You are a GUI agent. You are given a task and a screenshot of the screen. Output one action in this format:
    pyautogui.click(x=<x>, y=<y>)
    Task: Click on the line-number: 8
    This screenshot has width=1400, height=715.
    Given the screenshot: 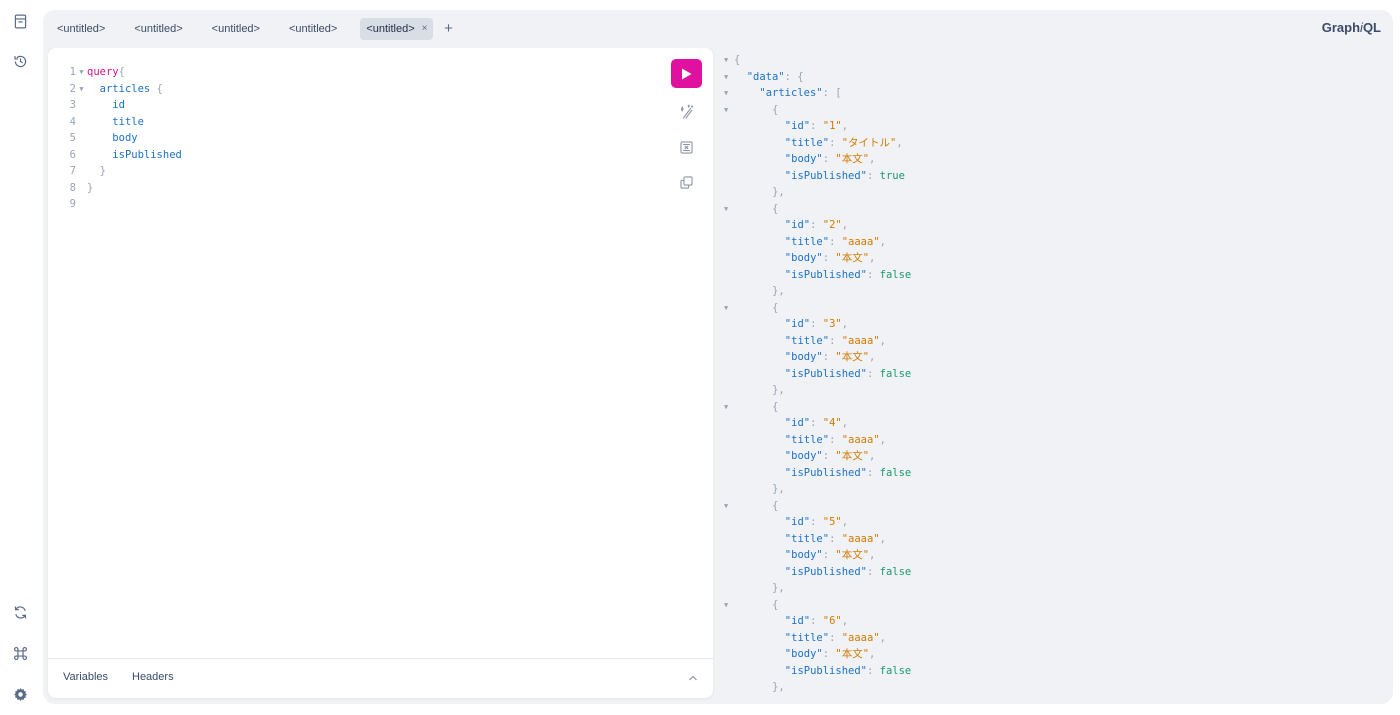 What is the action you would take?
    pyautogui.click(x=72, y=187)
    